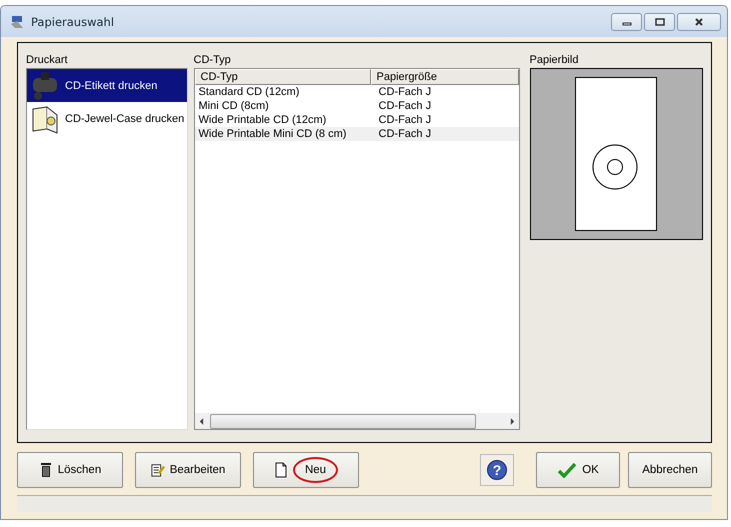 The image size is (731, 527). What do you see at coordinates (356, 92) in the screenshot?
I see `table-row: Standard CD (12cm) CD-Fach J` at bounding box center [356, 92].